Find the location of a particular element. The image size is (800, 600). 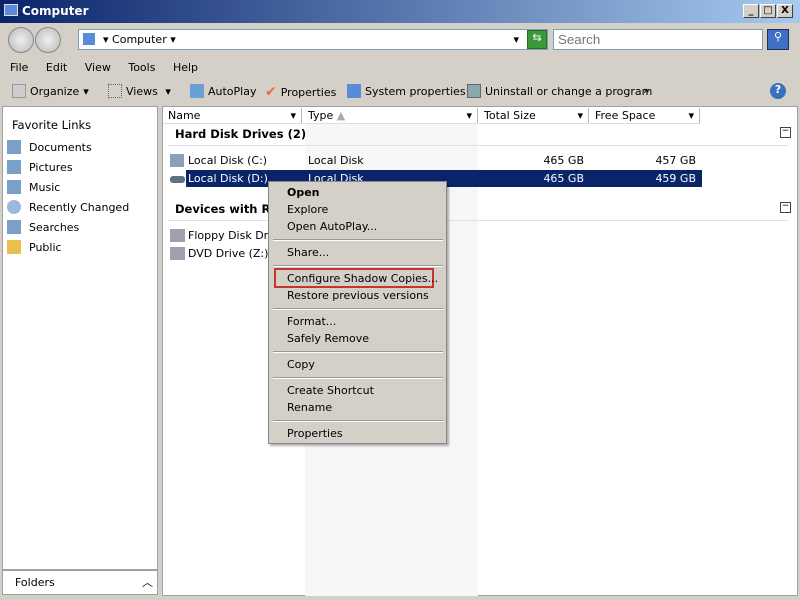

column-header-type: Type ▲ ▾ is located at coordinates (390, 116).